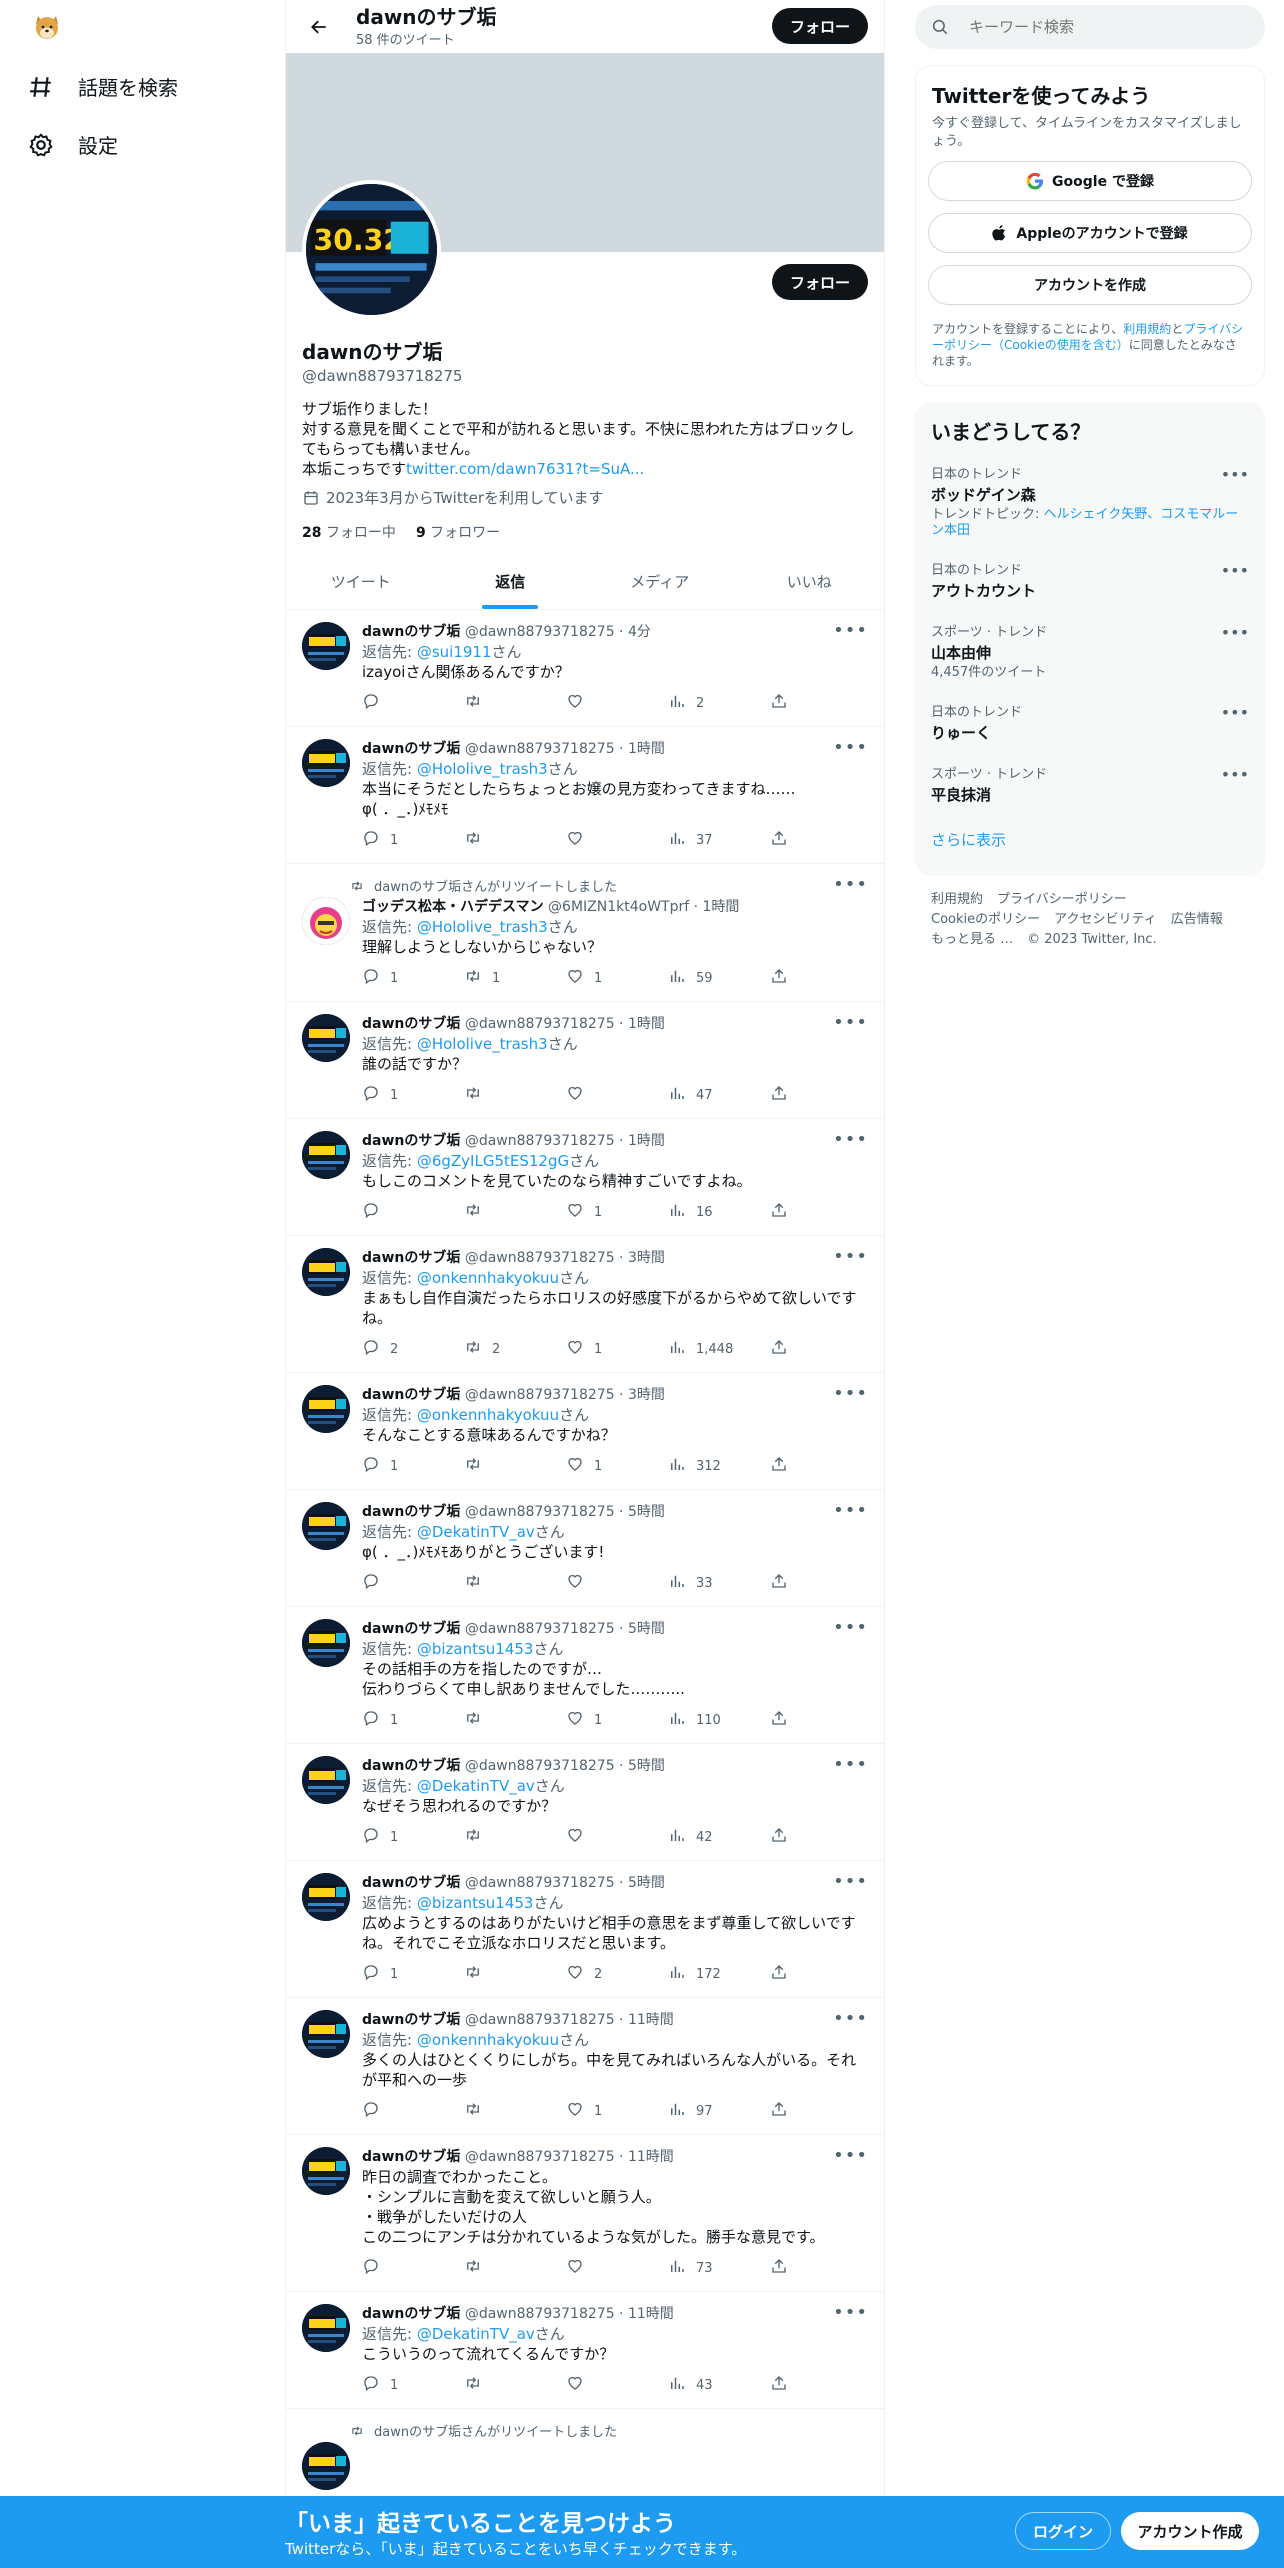 The width and height of the screenshot is (1284, 2568). Describe the element at coordinates (482, 769) in the screenshot. I see `reply-to-handle: @Hololive_trash3` at that location.